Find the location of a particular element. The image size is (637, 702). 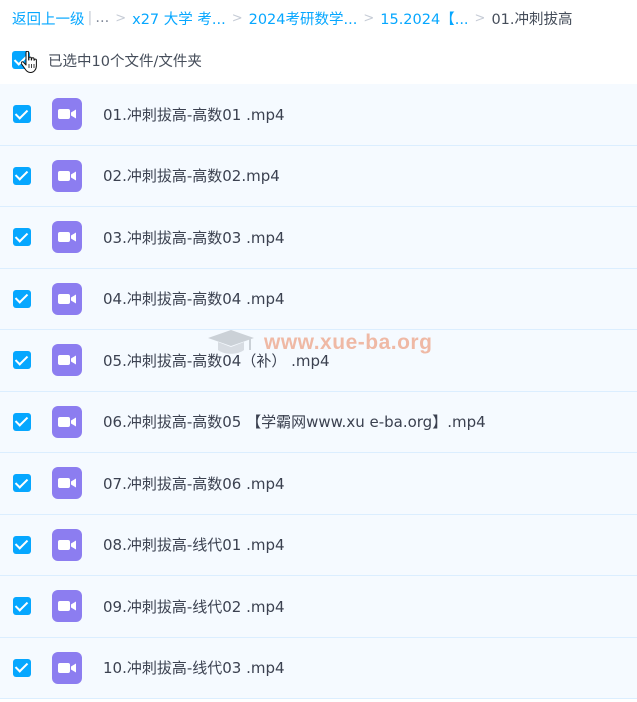

file-name: 10.冲刺拔高-线代03 .mp4 is located at coordinates (194, 667).